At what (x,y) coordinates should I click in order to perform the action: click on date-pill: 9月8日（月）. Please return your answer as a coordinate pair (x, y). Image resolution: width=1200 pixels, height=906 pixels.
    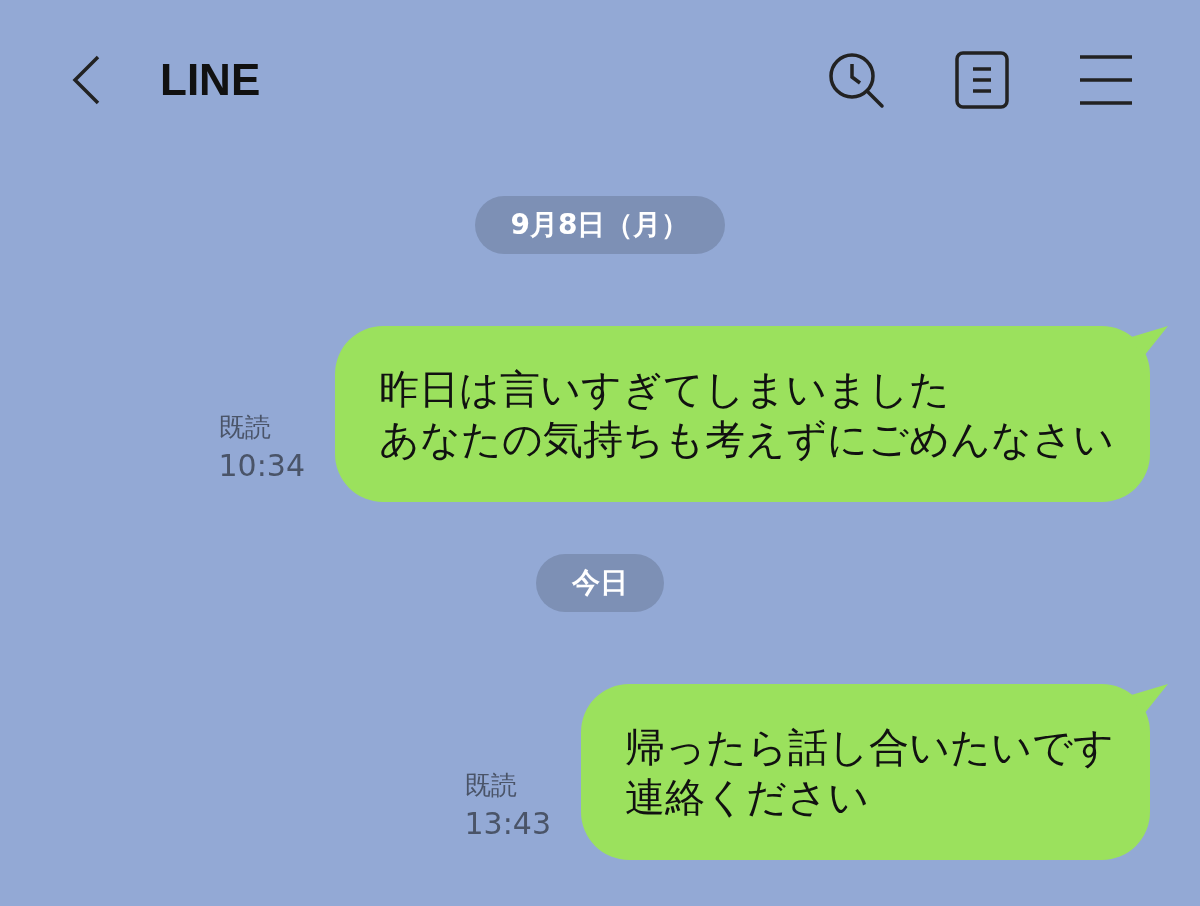
    Looking at the image, I should click on (600, 225).